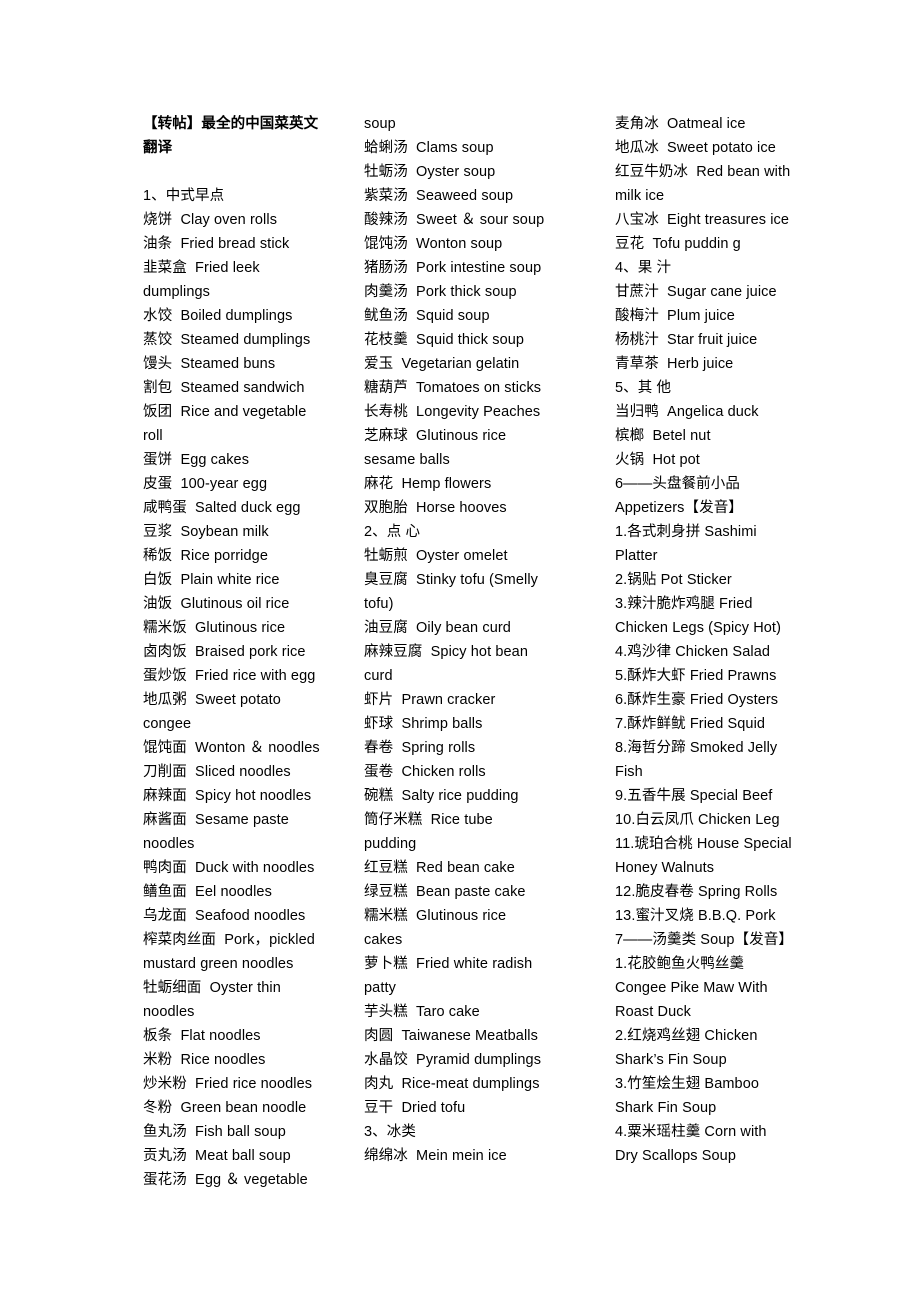 Image resolution: width=920 pixels, height=1302 pixels. What do you see at coordinates (446, 652) in the screenshot?
I see `text-line: 麻辣豆腐 Spicy hot bean` at bounding box center [446, 652].